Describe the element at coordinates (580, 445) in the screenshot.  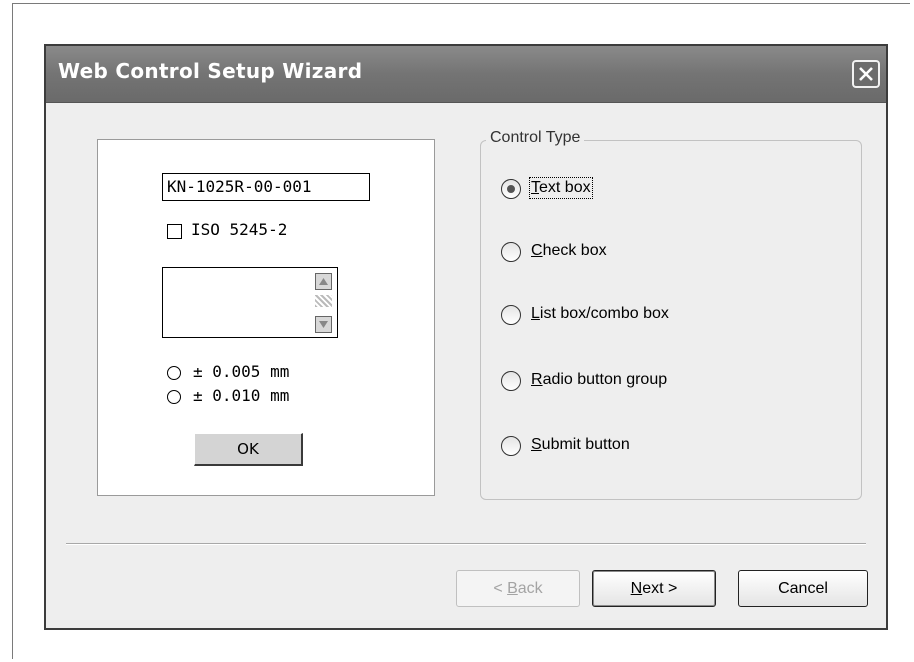
I see `option-submit-button-label: Submit button` at that location.